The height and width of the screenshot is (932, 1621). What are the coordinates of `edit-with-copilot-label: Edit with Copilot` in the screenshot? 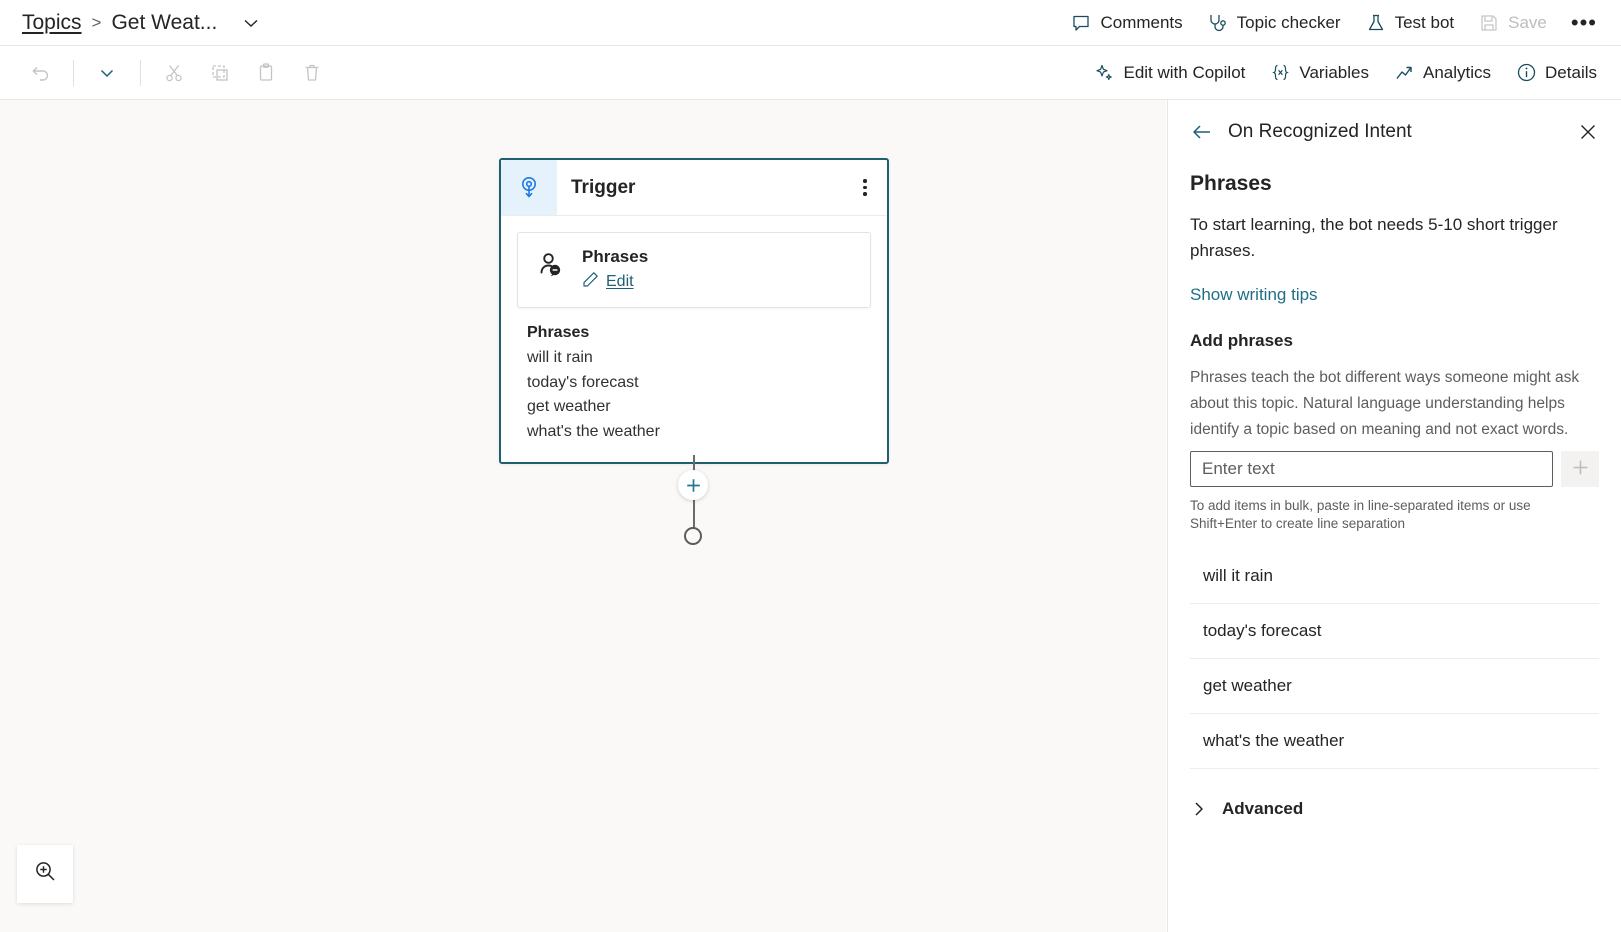 It's located at (1184, 72).